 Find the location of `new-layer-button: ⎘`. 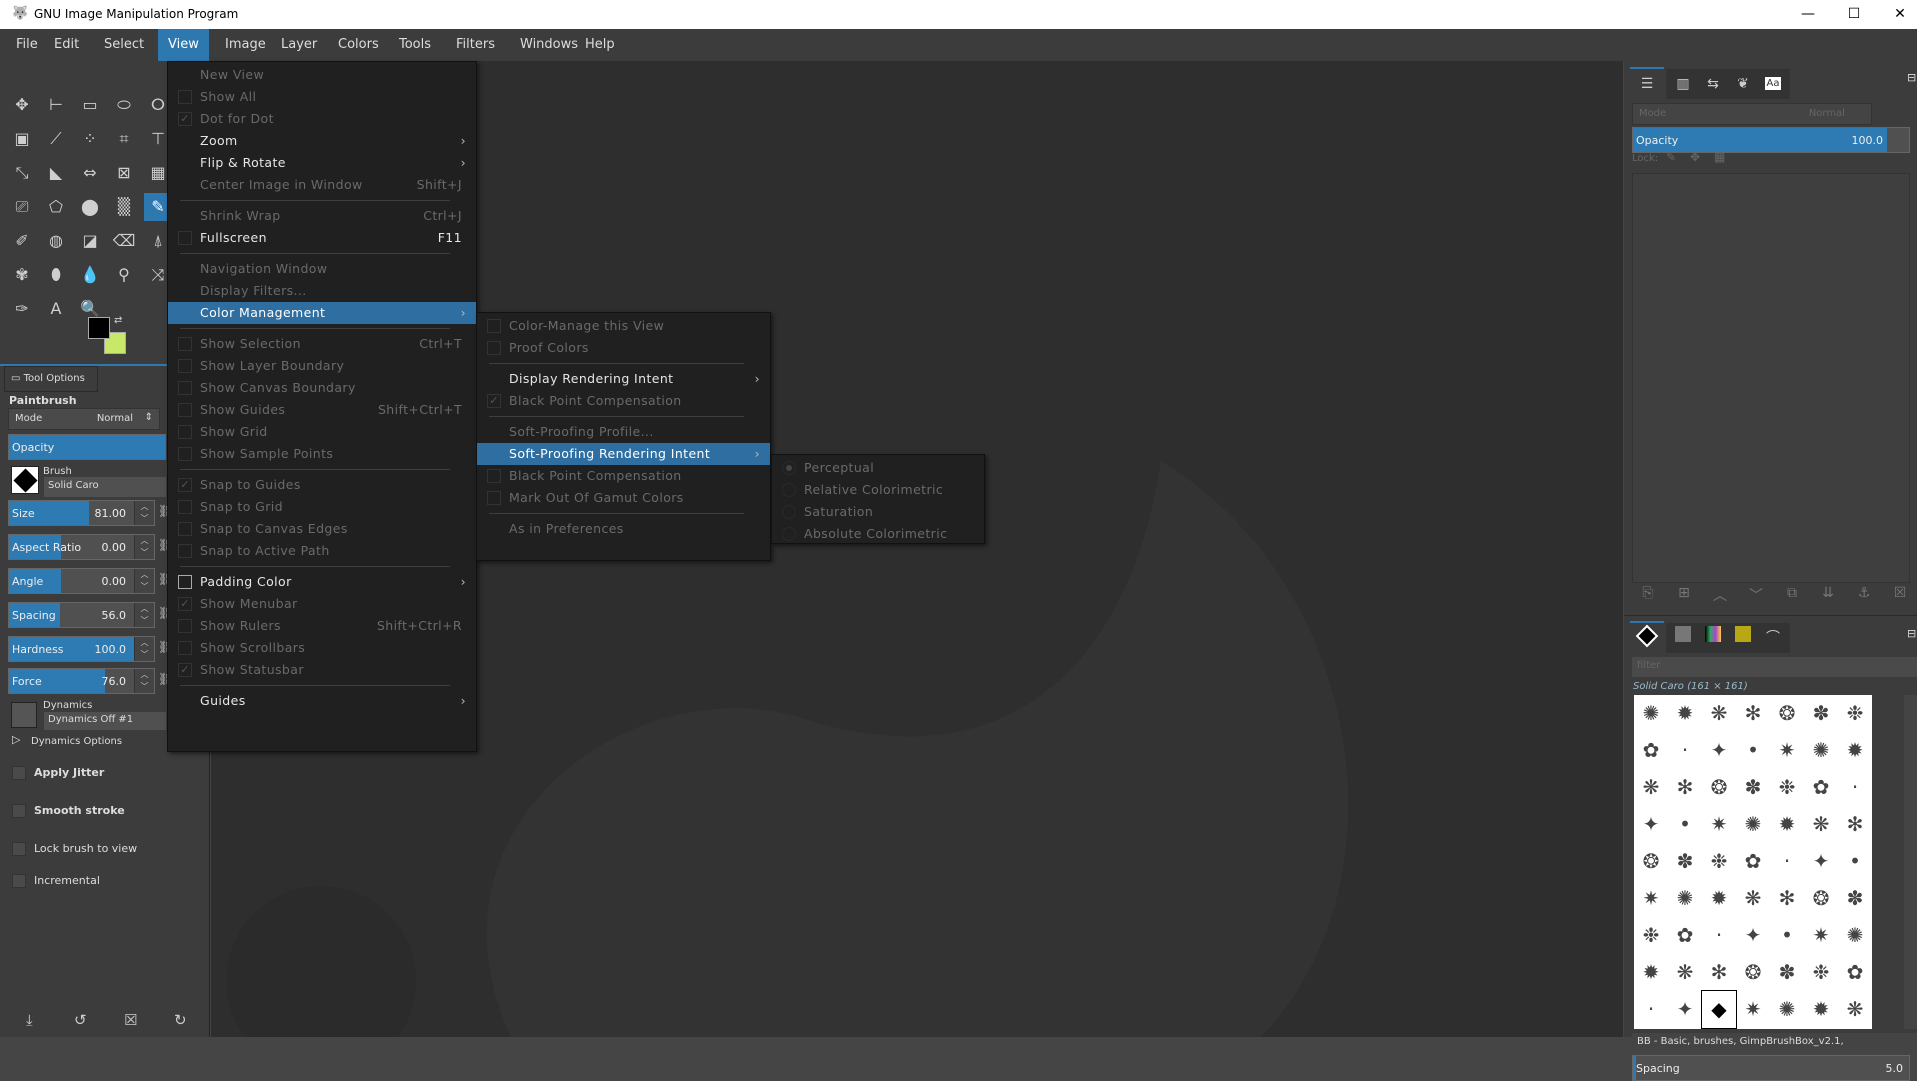

new-layer-button: ⎘ is located at coordinates (1648, 596).